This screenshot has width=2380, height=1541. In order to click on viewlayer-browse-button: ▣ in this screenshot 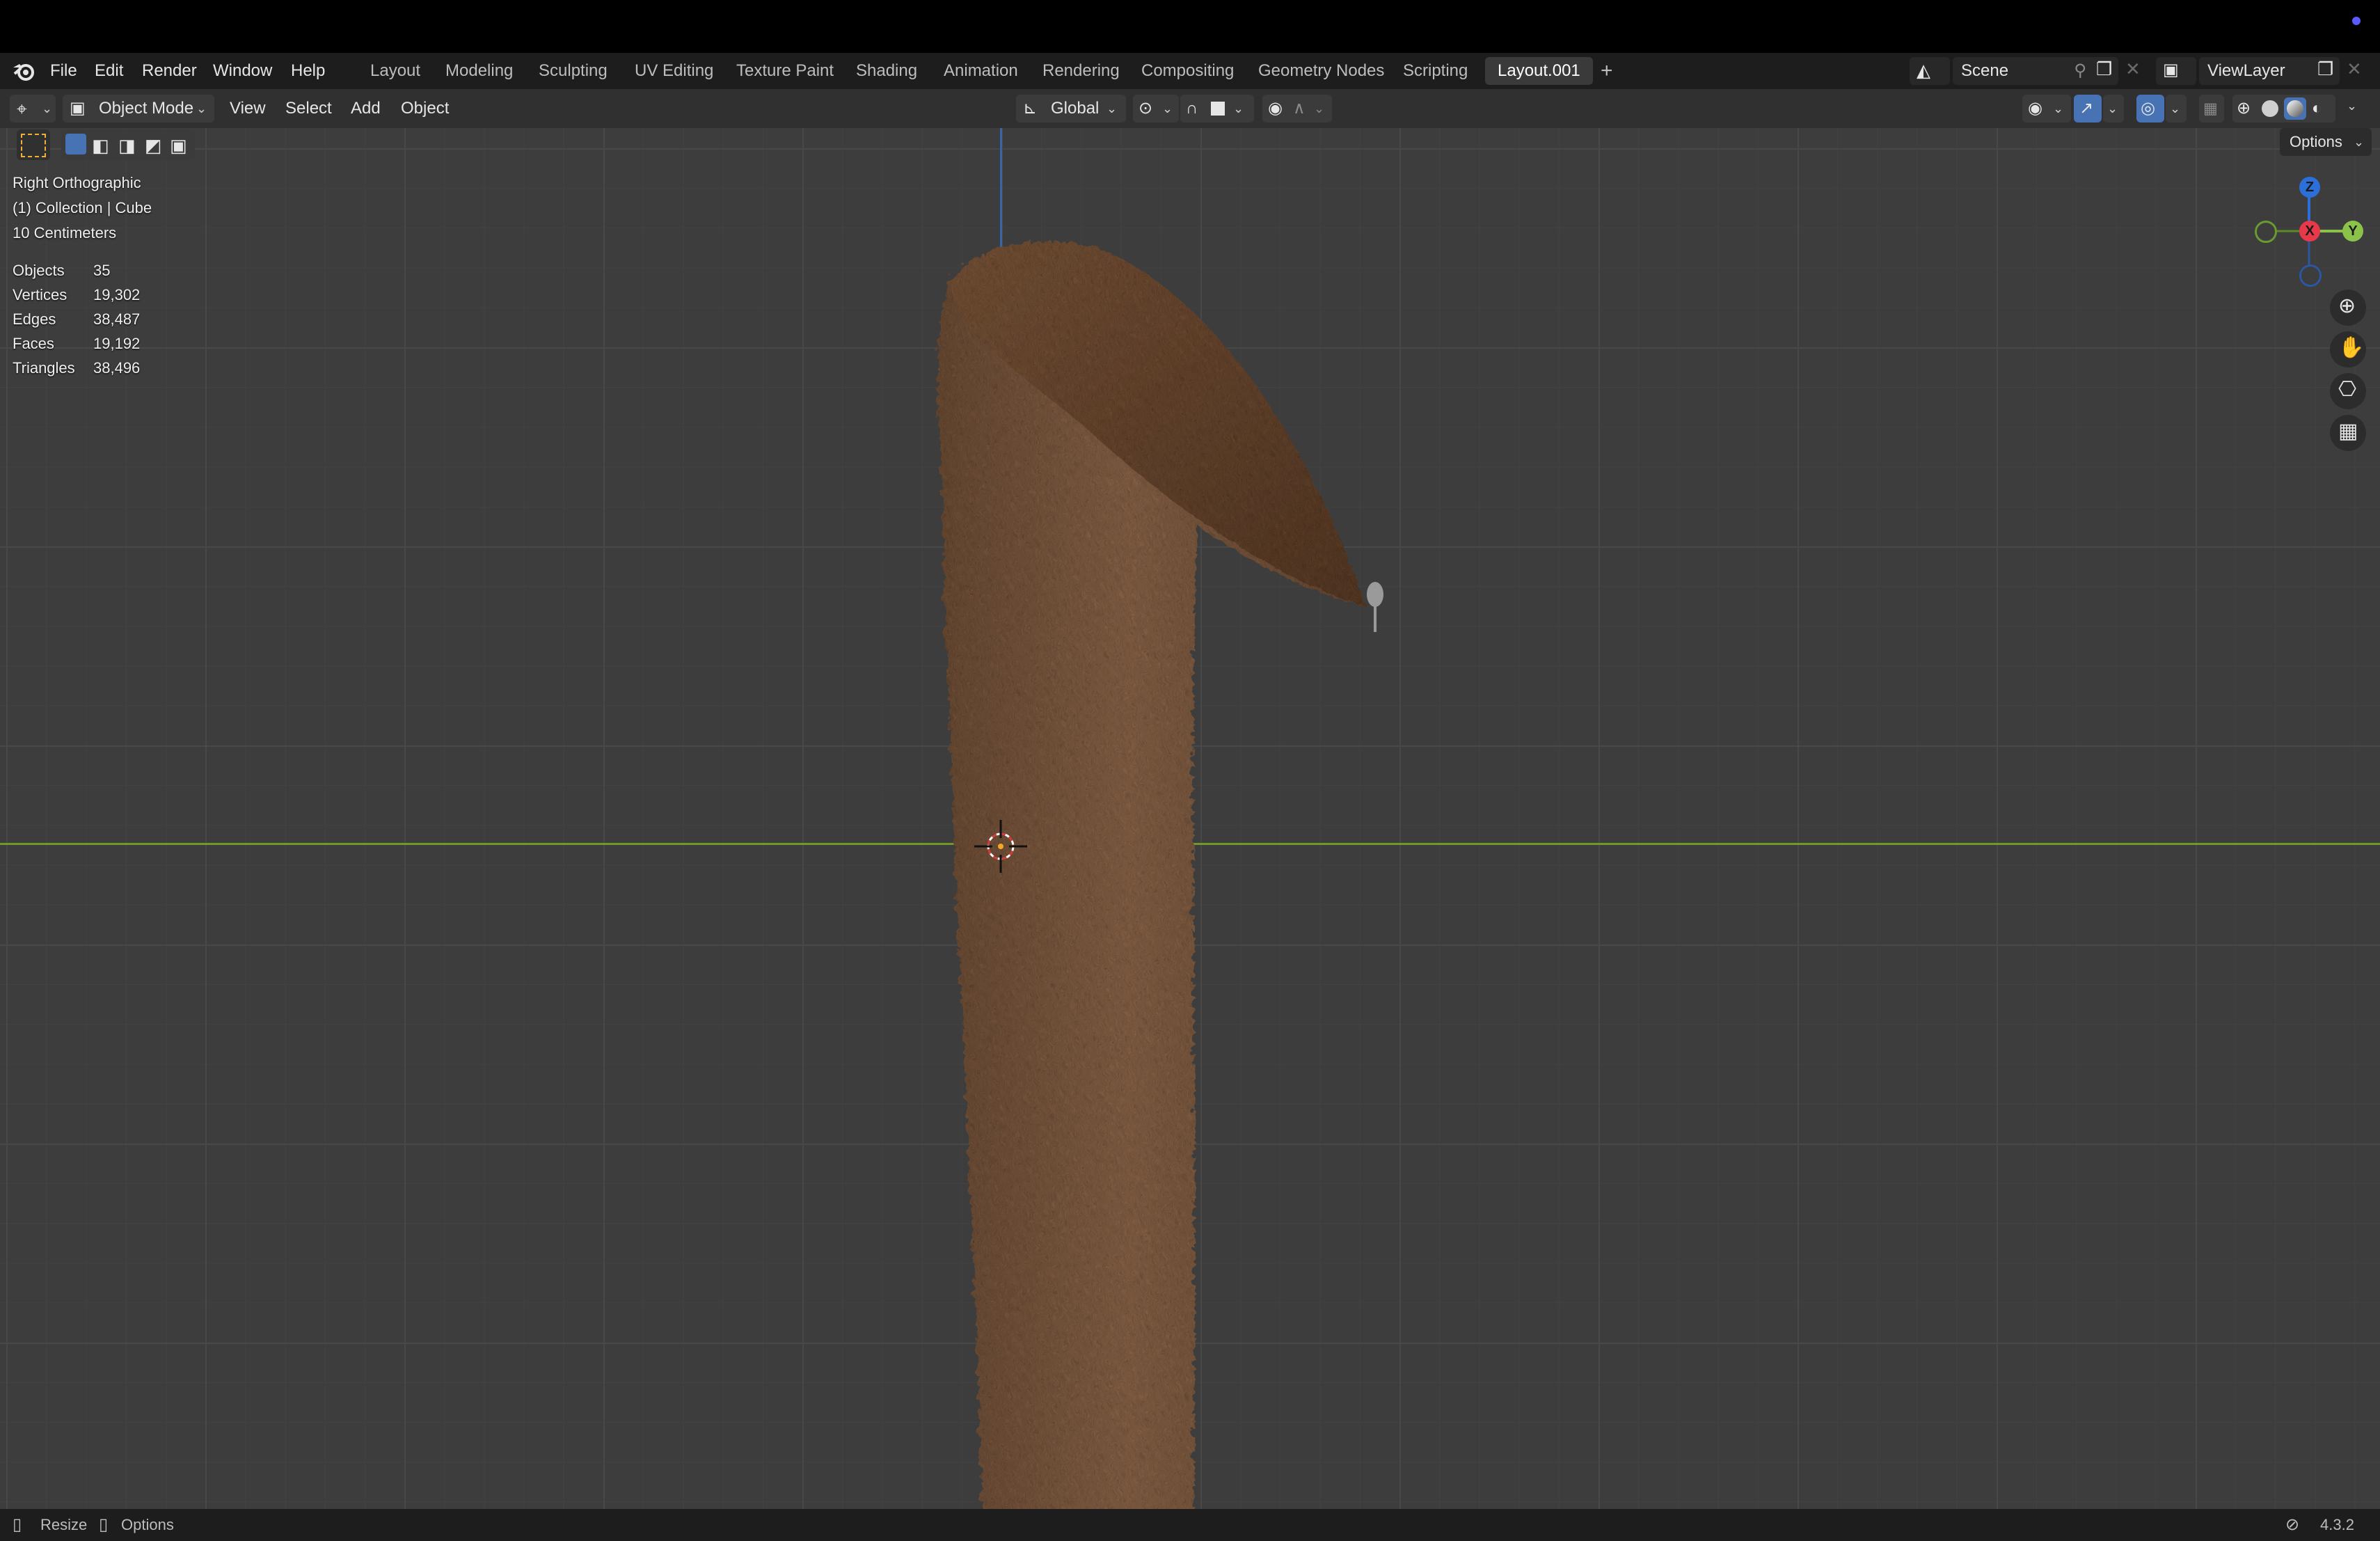, I will do `click(2176, 71)`.